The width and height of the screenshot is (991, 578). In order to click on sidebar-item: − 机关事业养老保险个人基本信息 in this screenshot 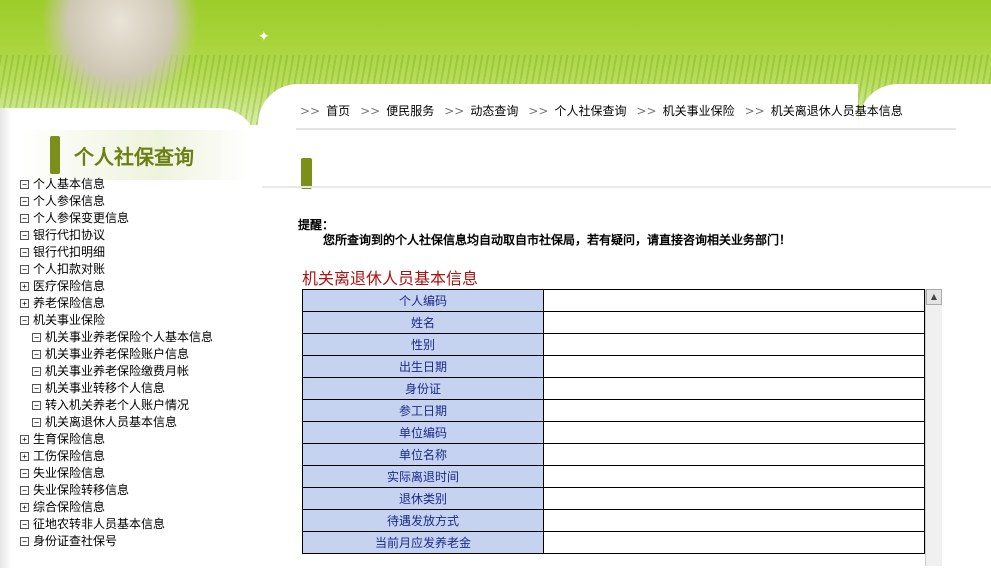, I will do `click(116, 337)`.